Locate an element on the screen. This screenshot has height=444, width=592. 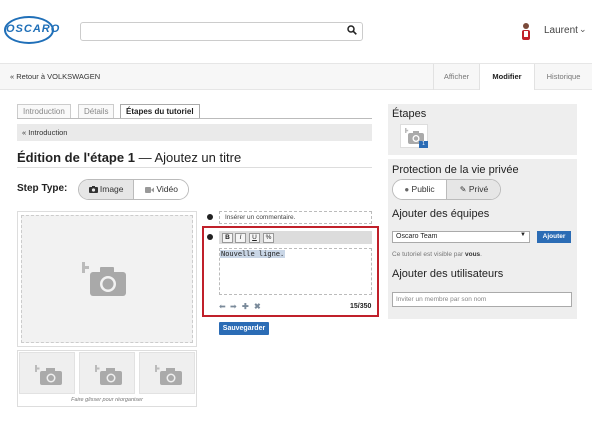
privacy-public-label: Public is located at coordinates (423, 189).